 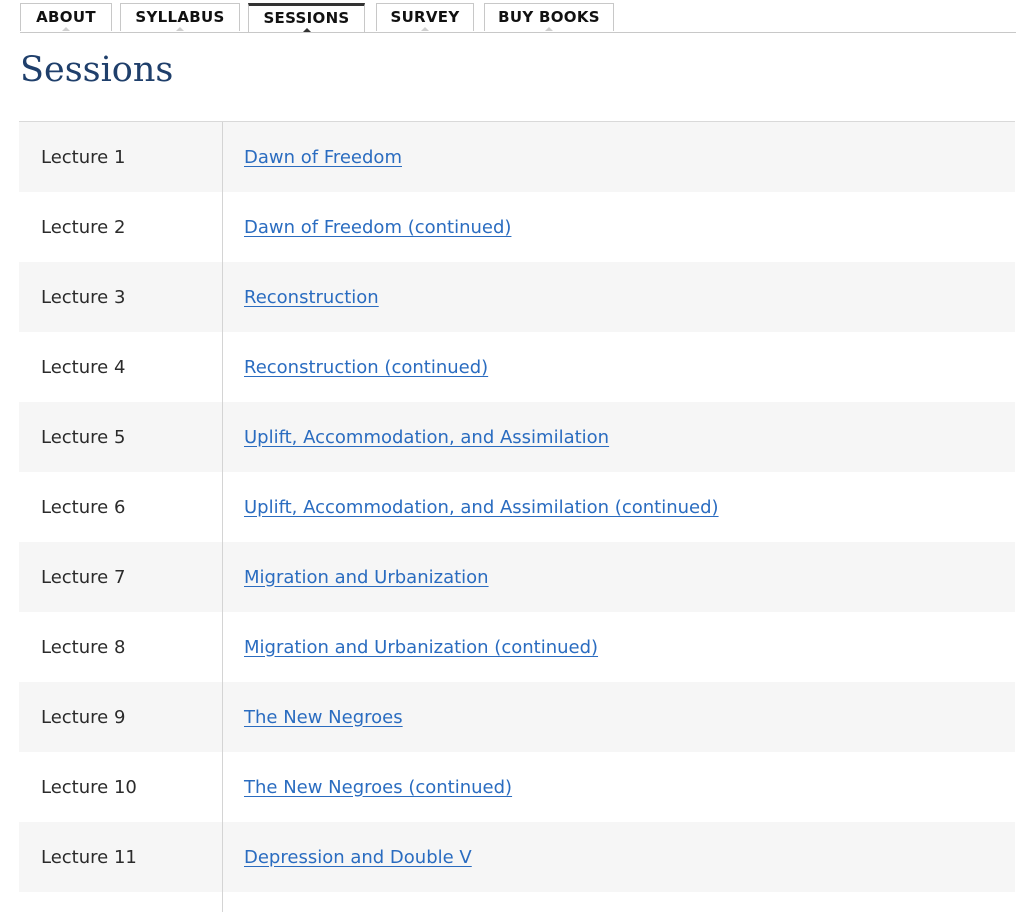 What do you see at coordinates (121, 787) in the screenshot?
I see `lecture-number: Lecture 10` at bounding box center [121, 787].